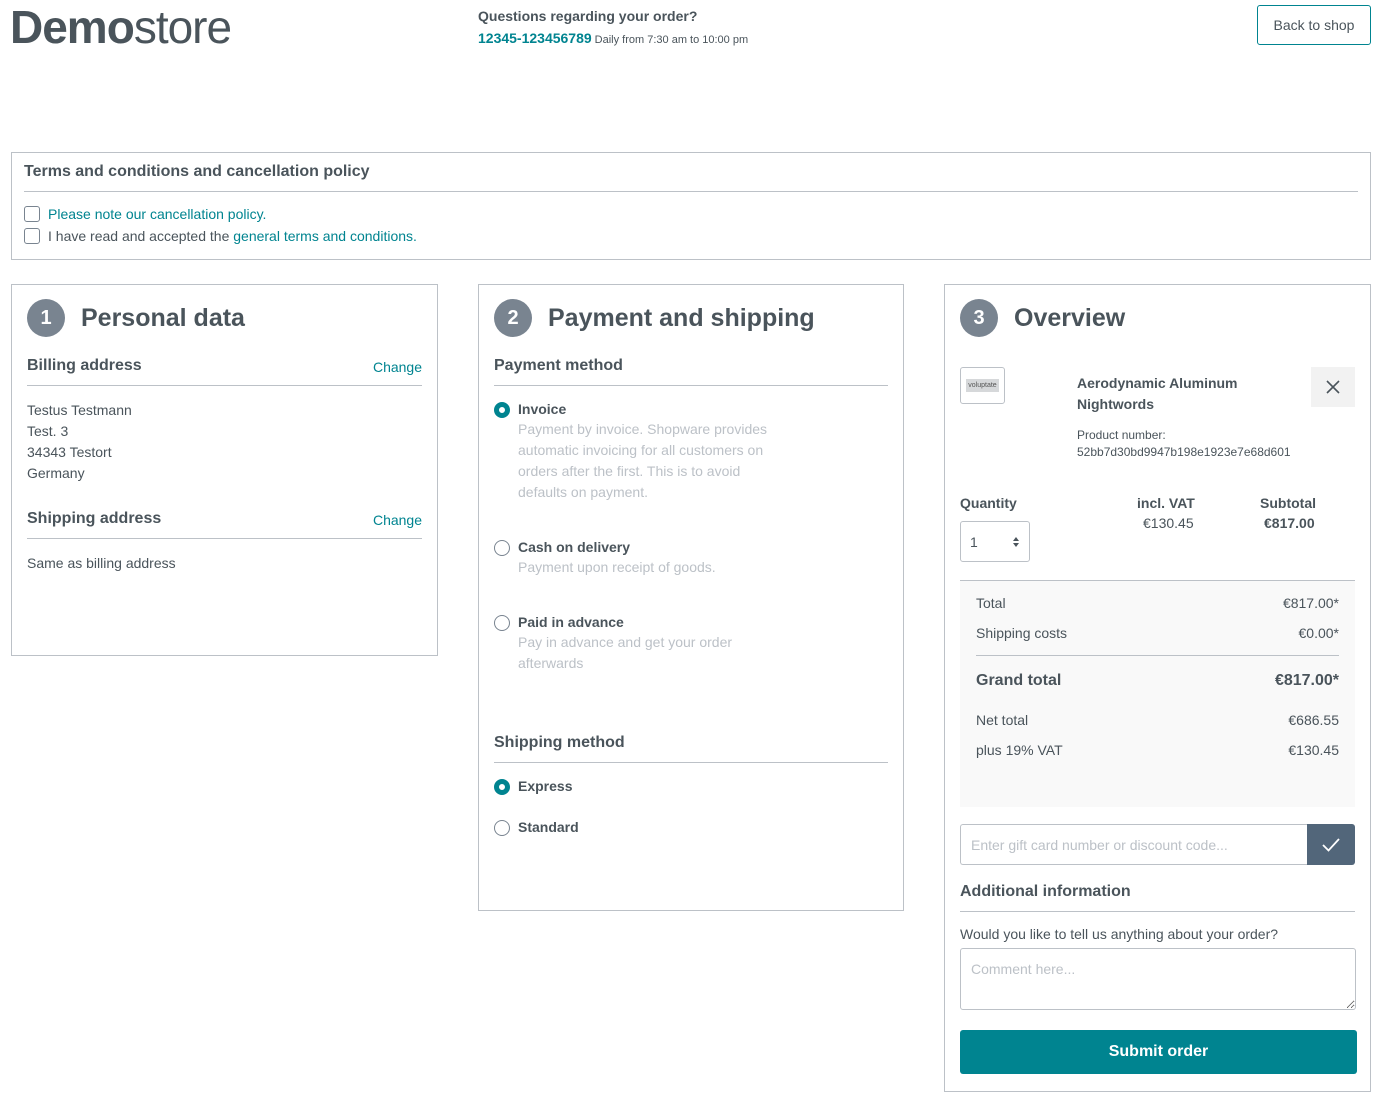 This screenshot has width=1383, height=1103. I want to click on remove-item-button, so click(1333, 387).